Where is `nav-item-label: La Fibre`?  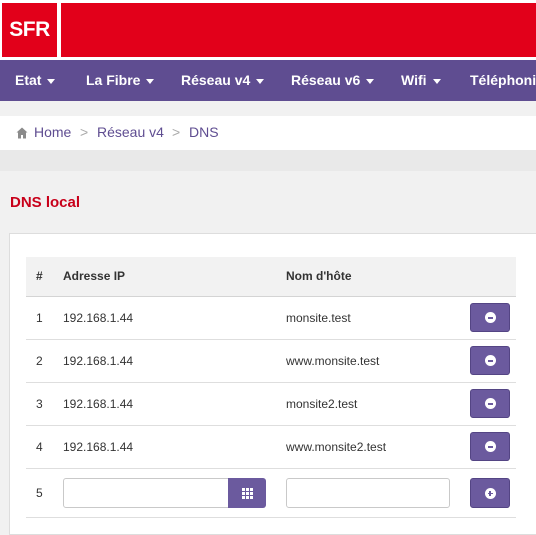 nav-item-label: La Fibre is located at coordinates (113, 80).